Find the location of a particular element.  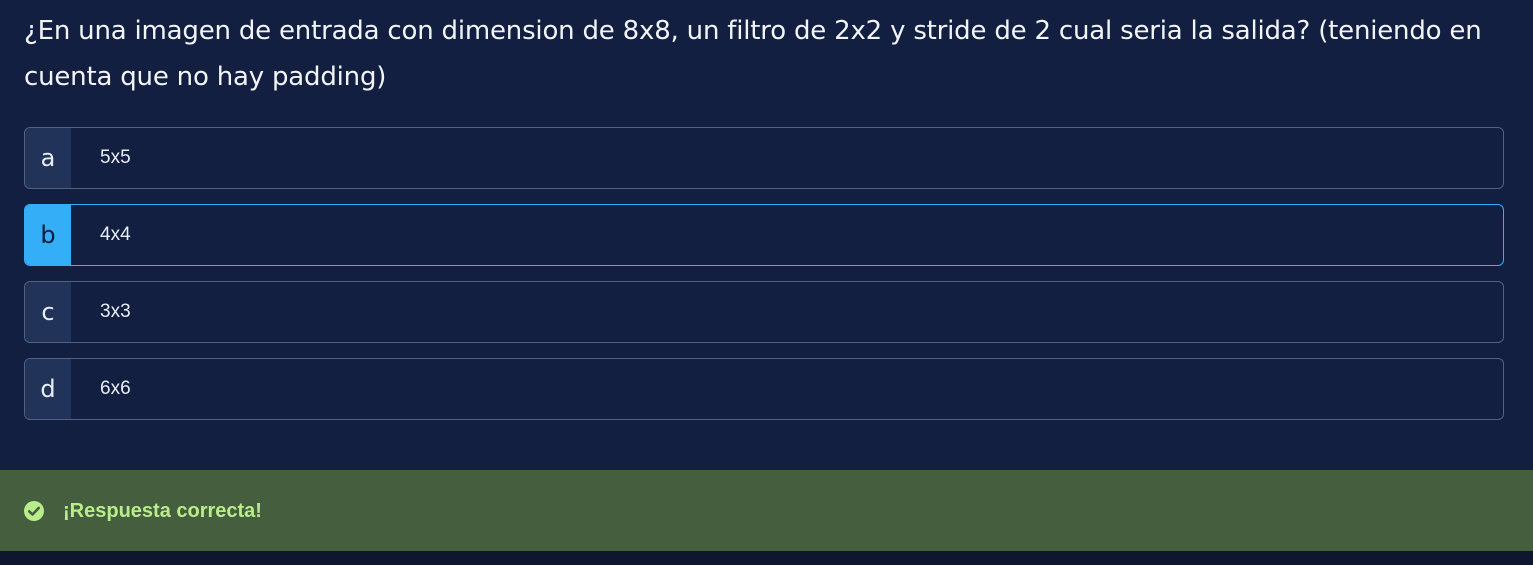

option-b: b 4x4 is located at coordinates (764, 235).